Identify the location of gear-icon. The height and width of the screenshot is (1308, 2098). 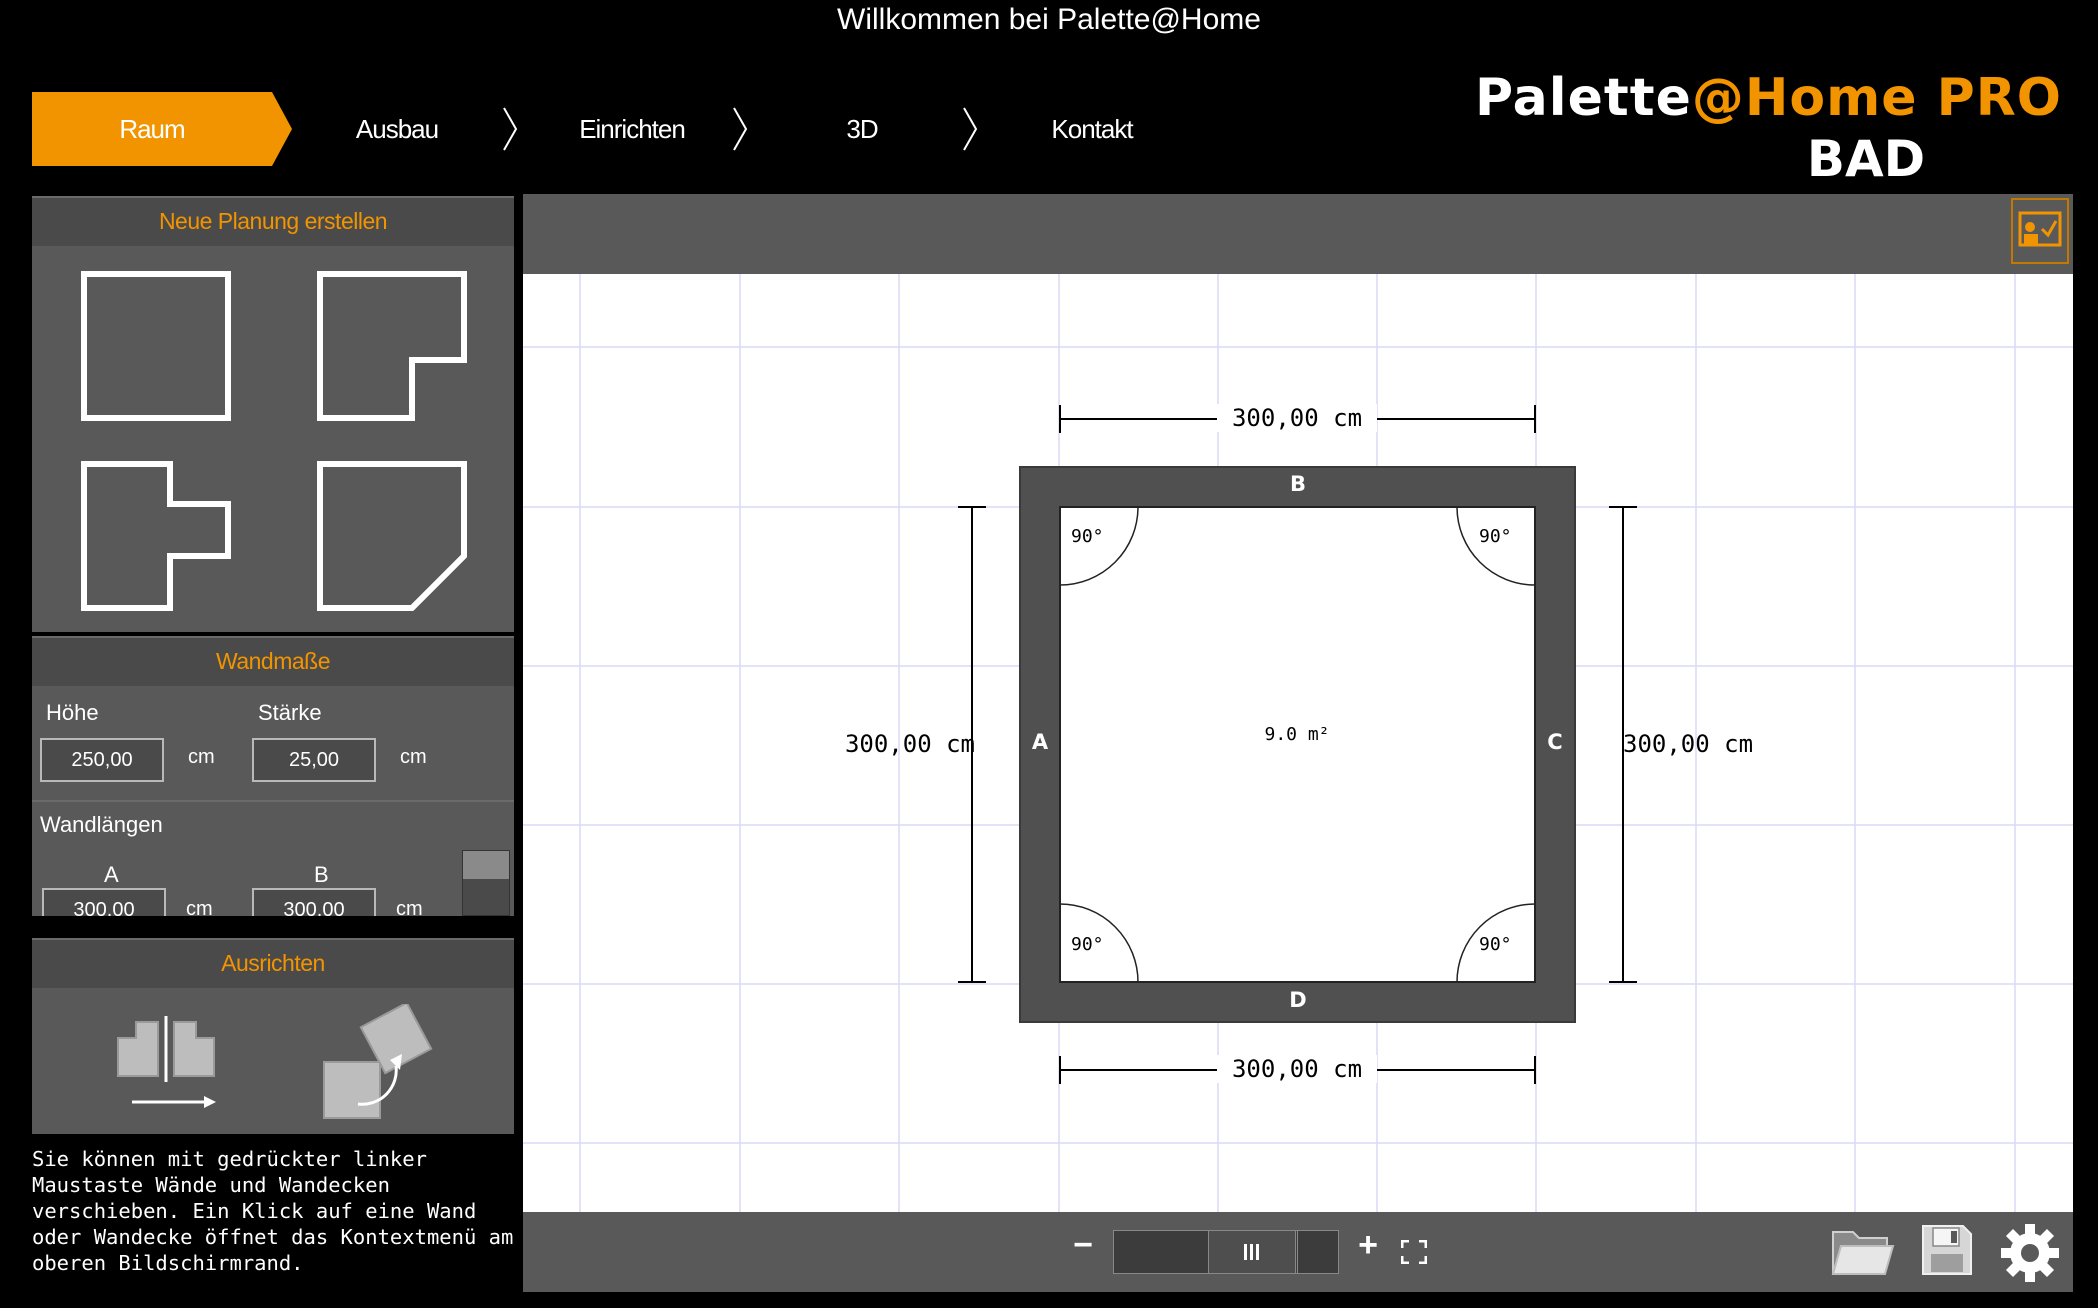
(2030, 1253).